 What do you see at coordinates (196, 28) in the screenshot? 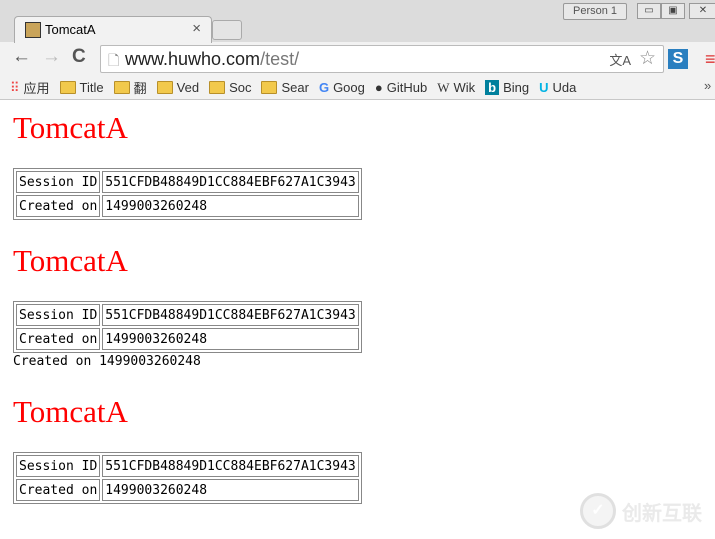
I see `tab-close-icon: ×` at bounding box center [196, 28].